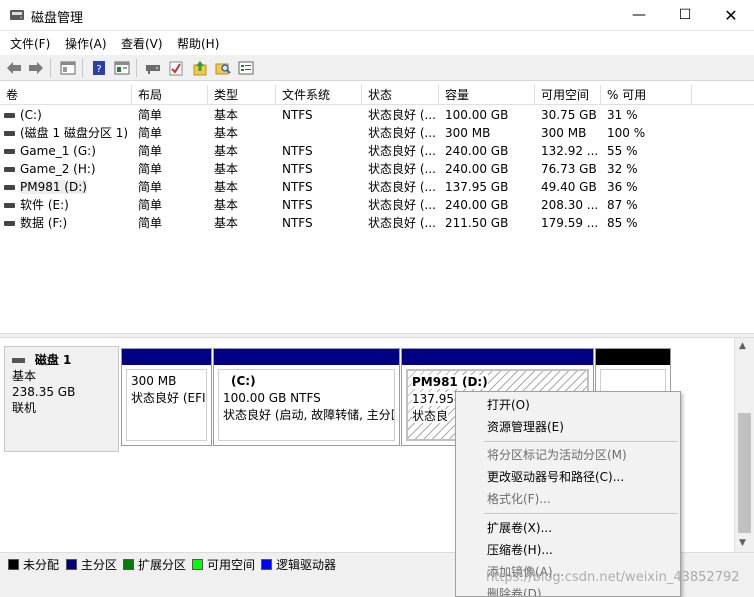 Image resolution: width=754 pixels, height=597 pixels. I want to click on menu-view: 查看(V), so click(142, 43).